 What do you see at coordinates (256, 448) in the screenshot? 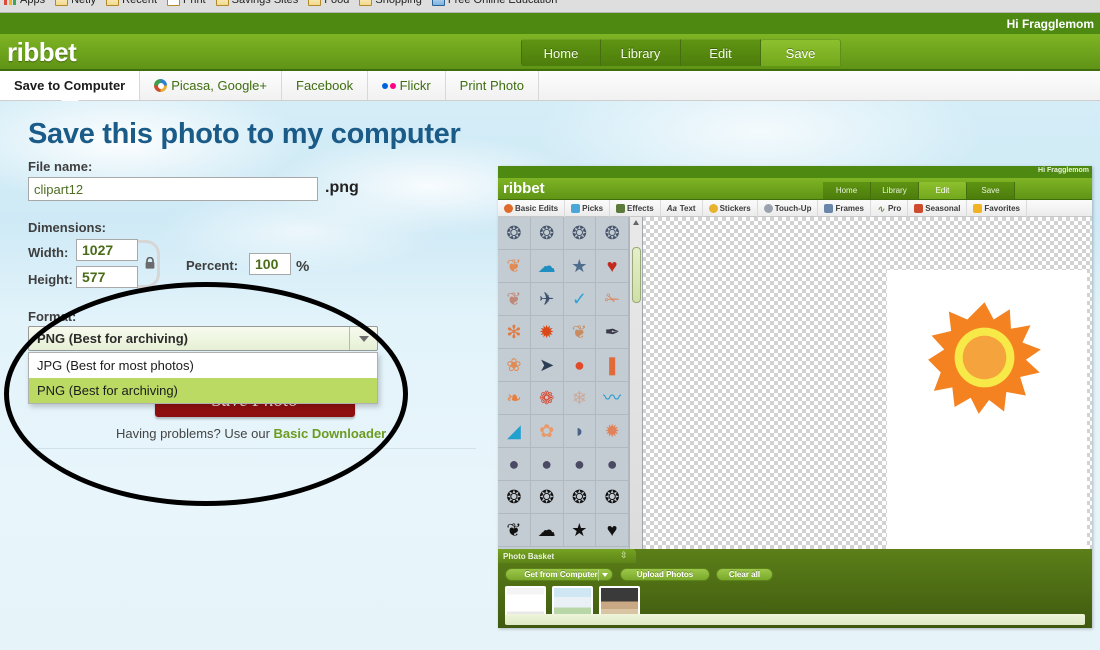
I see `section-divider` at bounding box center [256, 448].